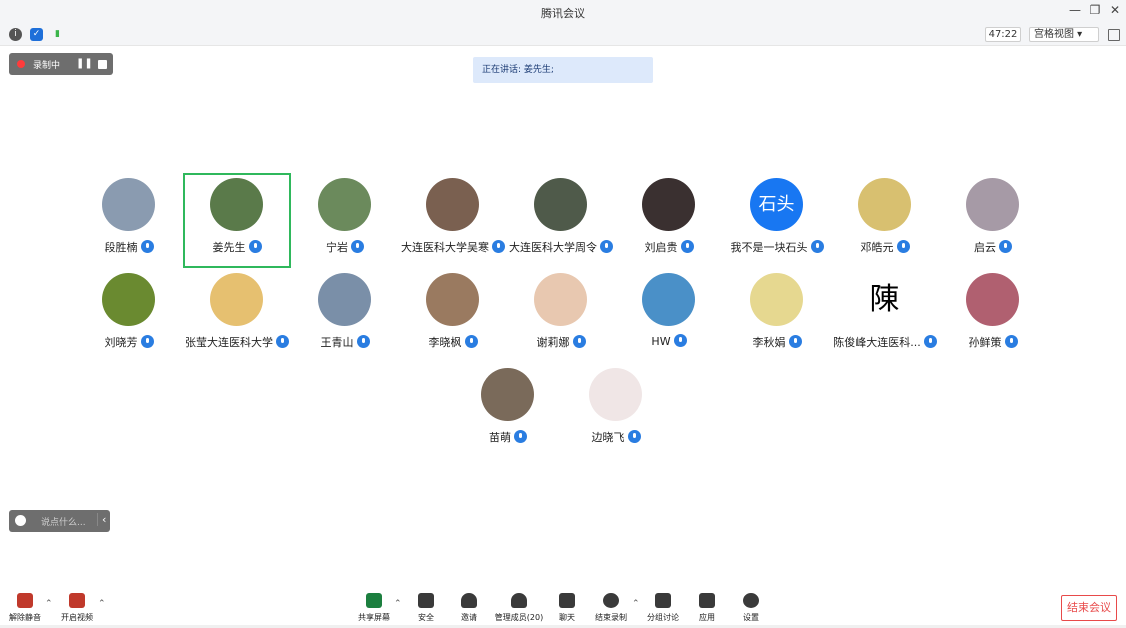 This screenshot has height=628, width=1126. I want to click on participant-tile: 李晓枫, so click(453, 315).